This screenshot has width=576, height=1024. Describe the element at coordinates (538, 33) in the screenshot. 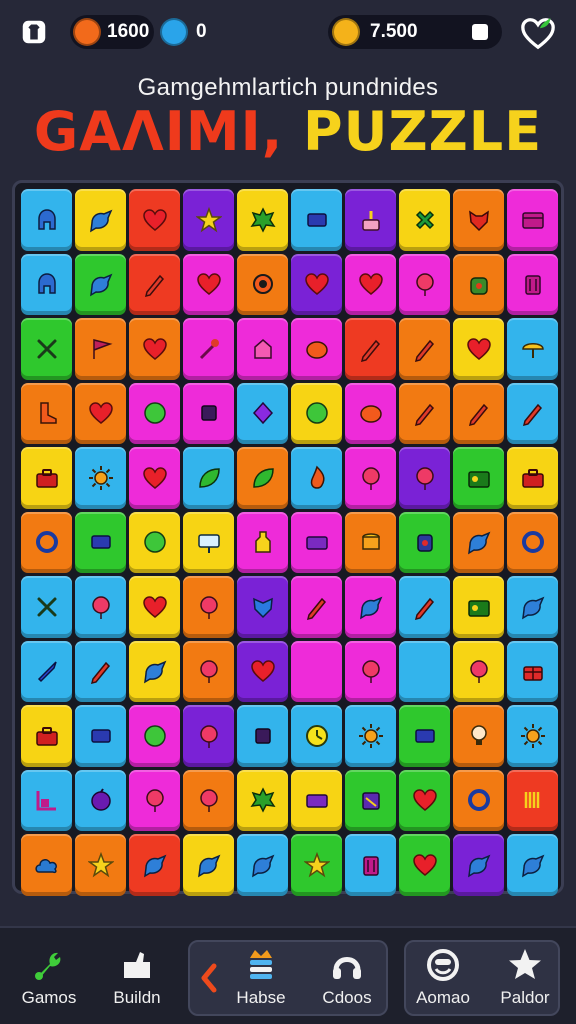

I see `heart-sprout-icon` at that location.